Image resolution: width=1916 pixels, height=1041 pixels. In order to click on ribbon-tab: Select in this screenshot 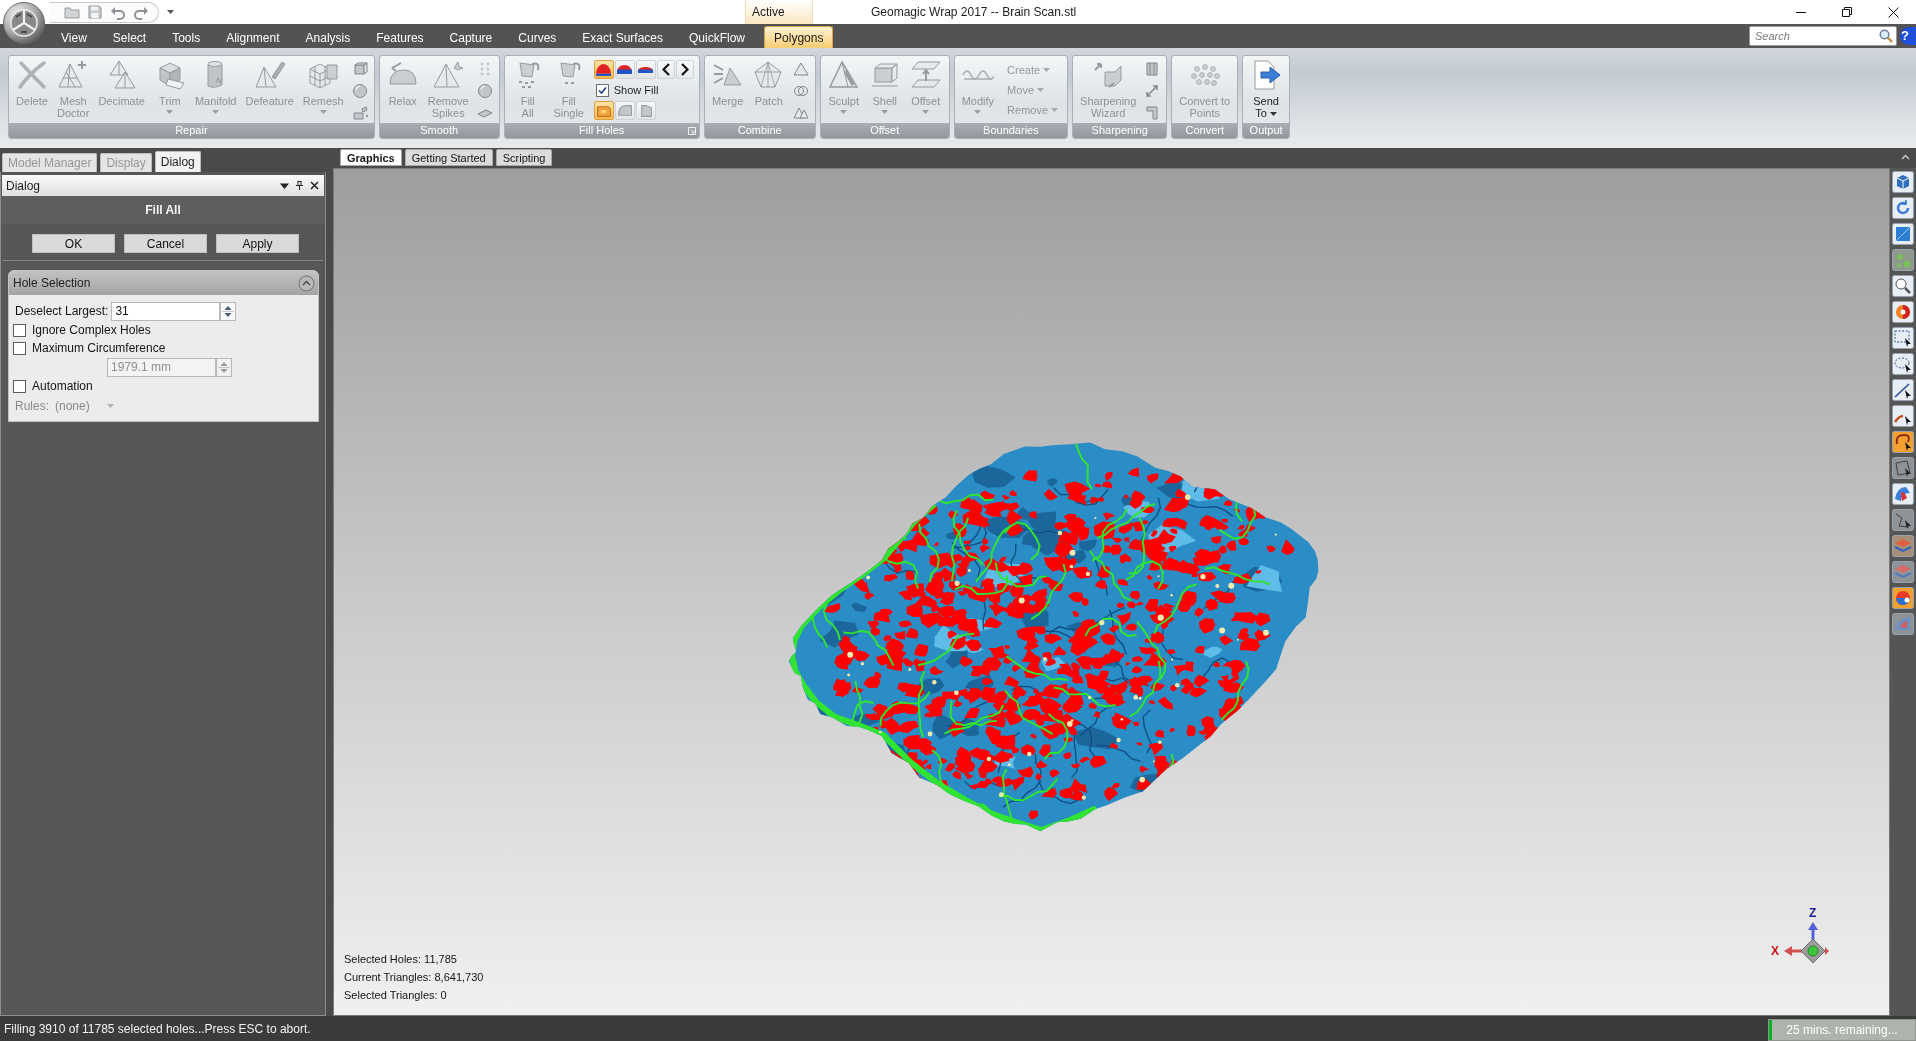, I will do `click(129, 37)`.